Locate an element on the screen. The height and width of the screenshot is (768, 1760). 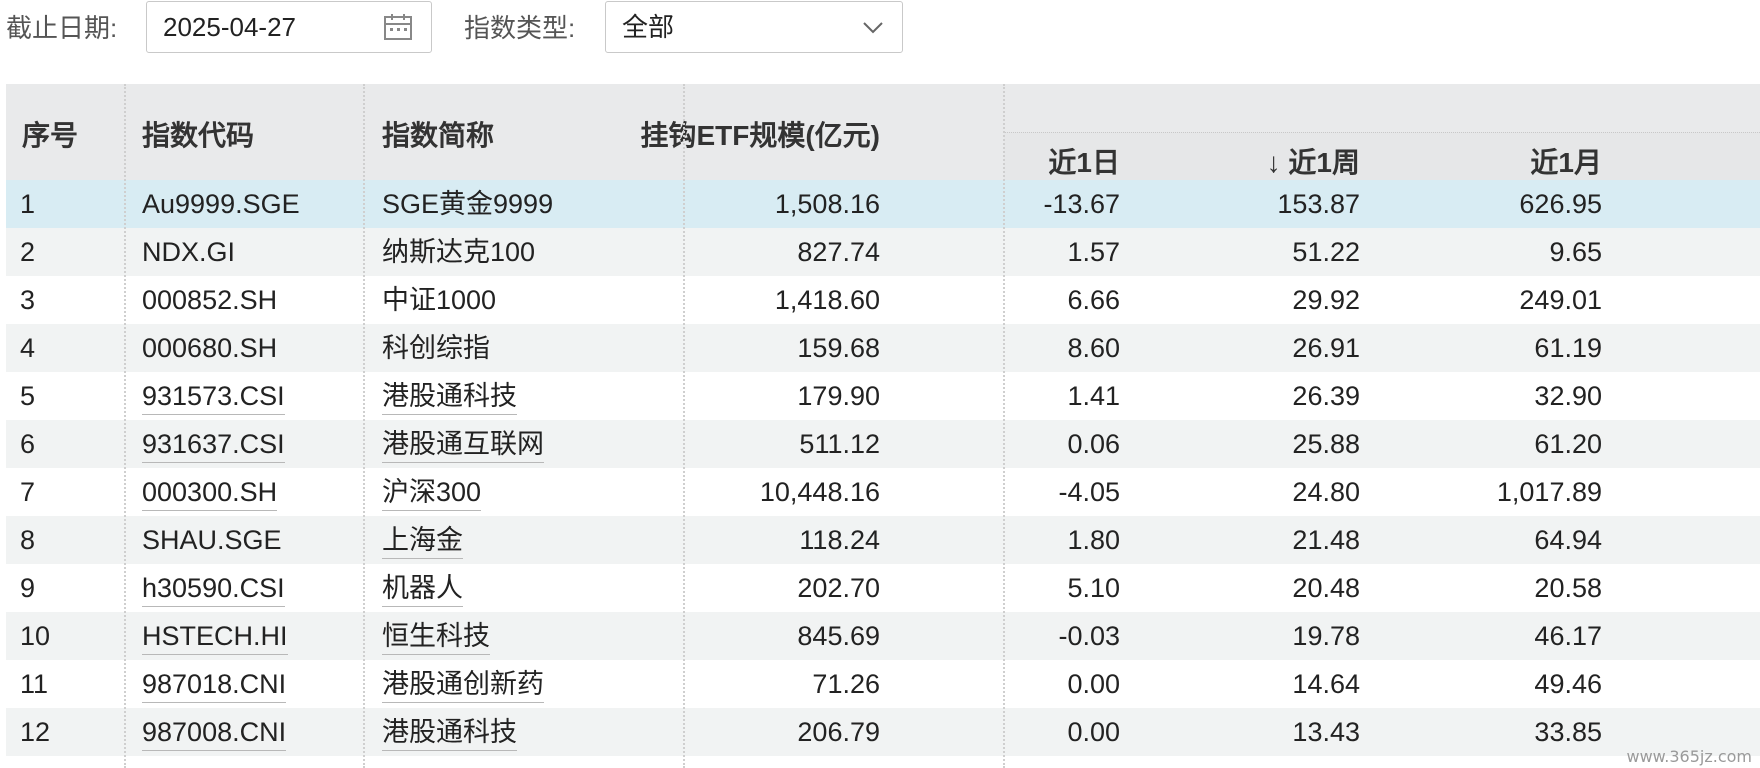
cell-index-name-link: 港股通创新药 is located at coordinates (463, 684).